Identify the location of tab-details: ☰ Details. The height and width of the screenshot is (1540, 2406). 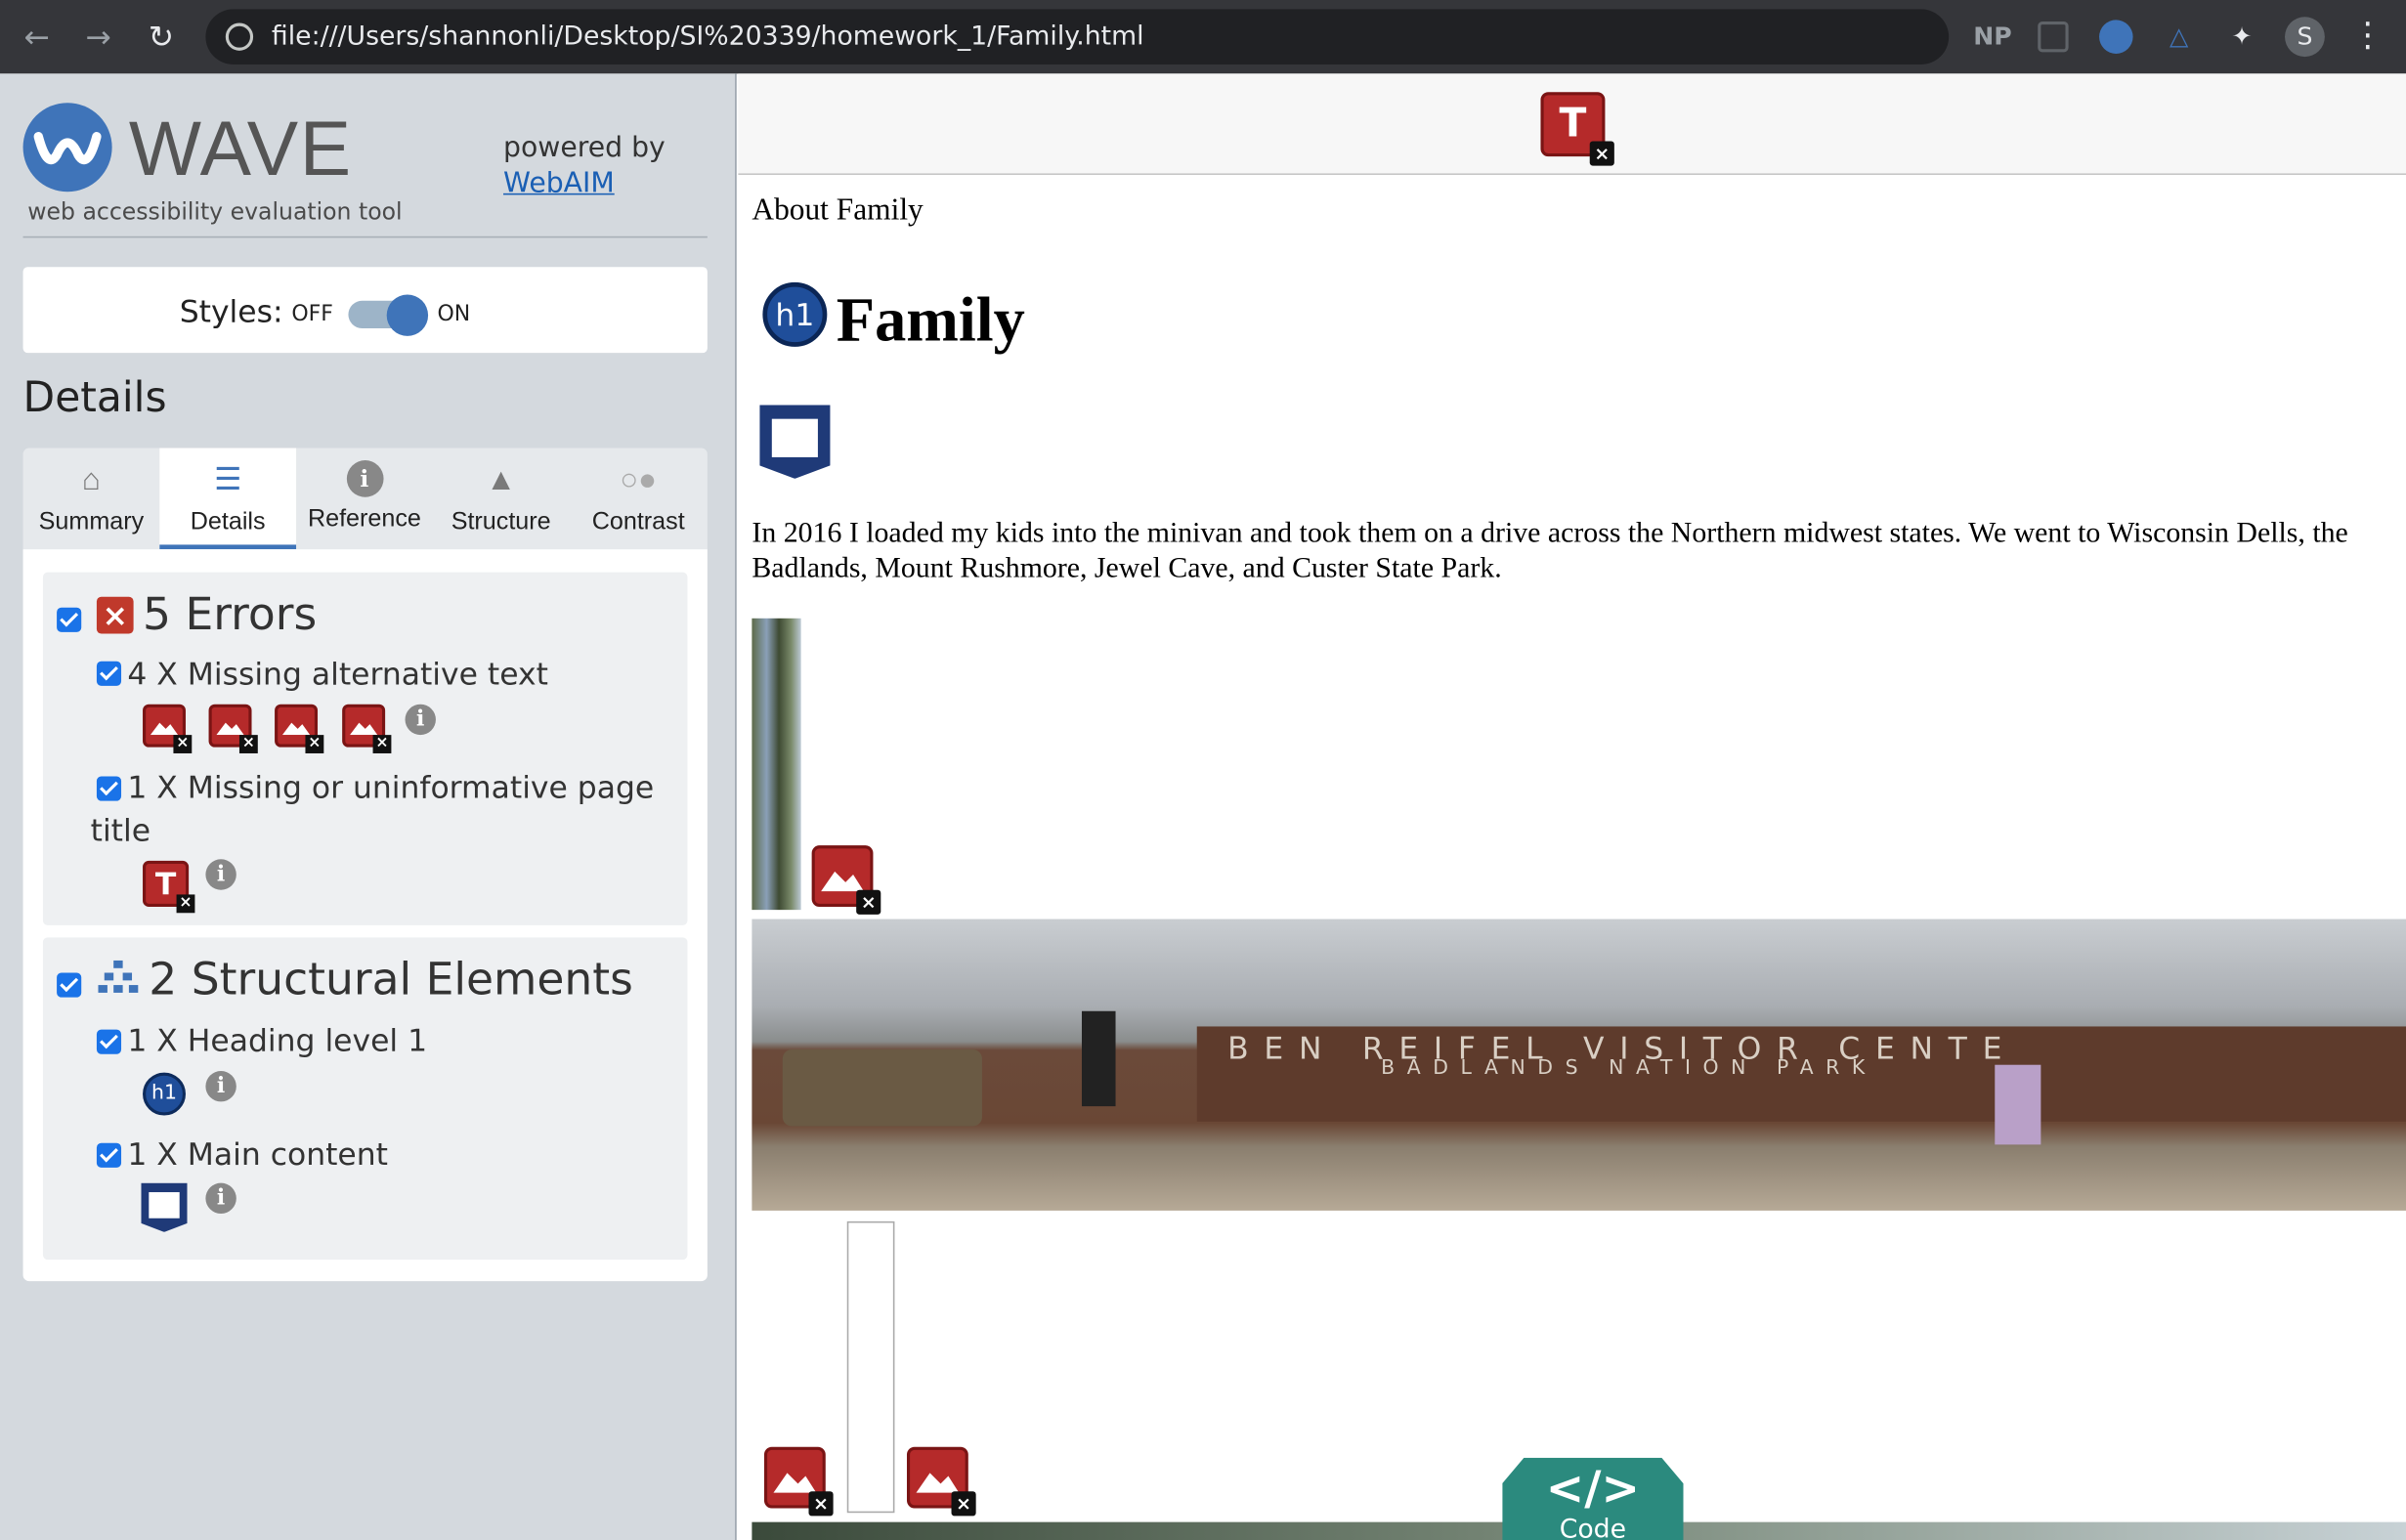
(228, 499).